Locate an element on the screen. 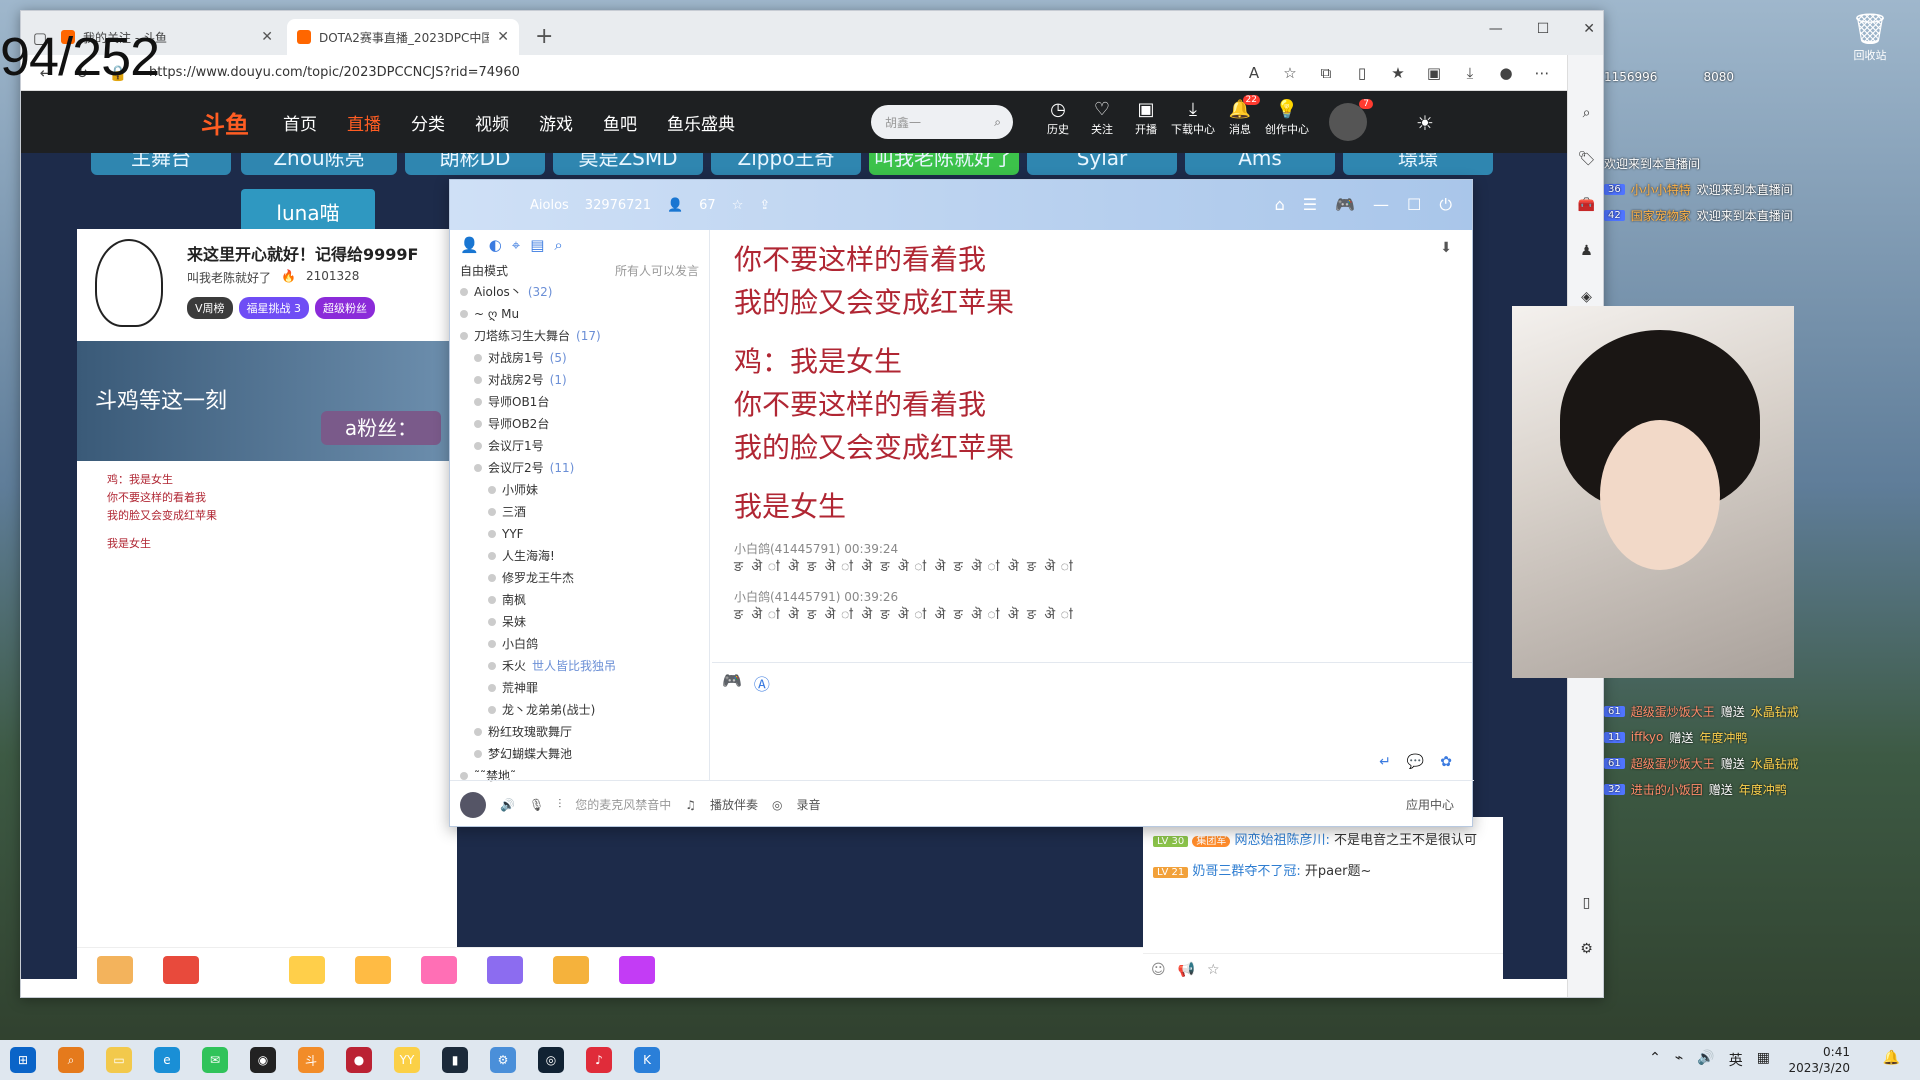 The height and width of the screenshot is (1080, 1920). chevron-up-icon: ⌃ is located at coordinates (1655, 1060).